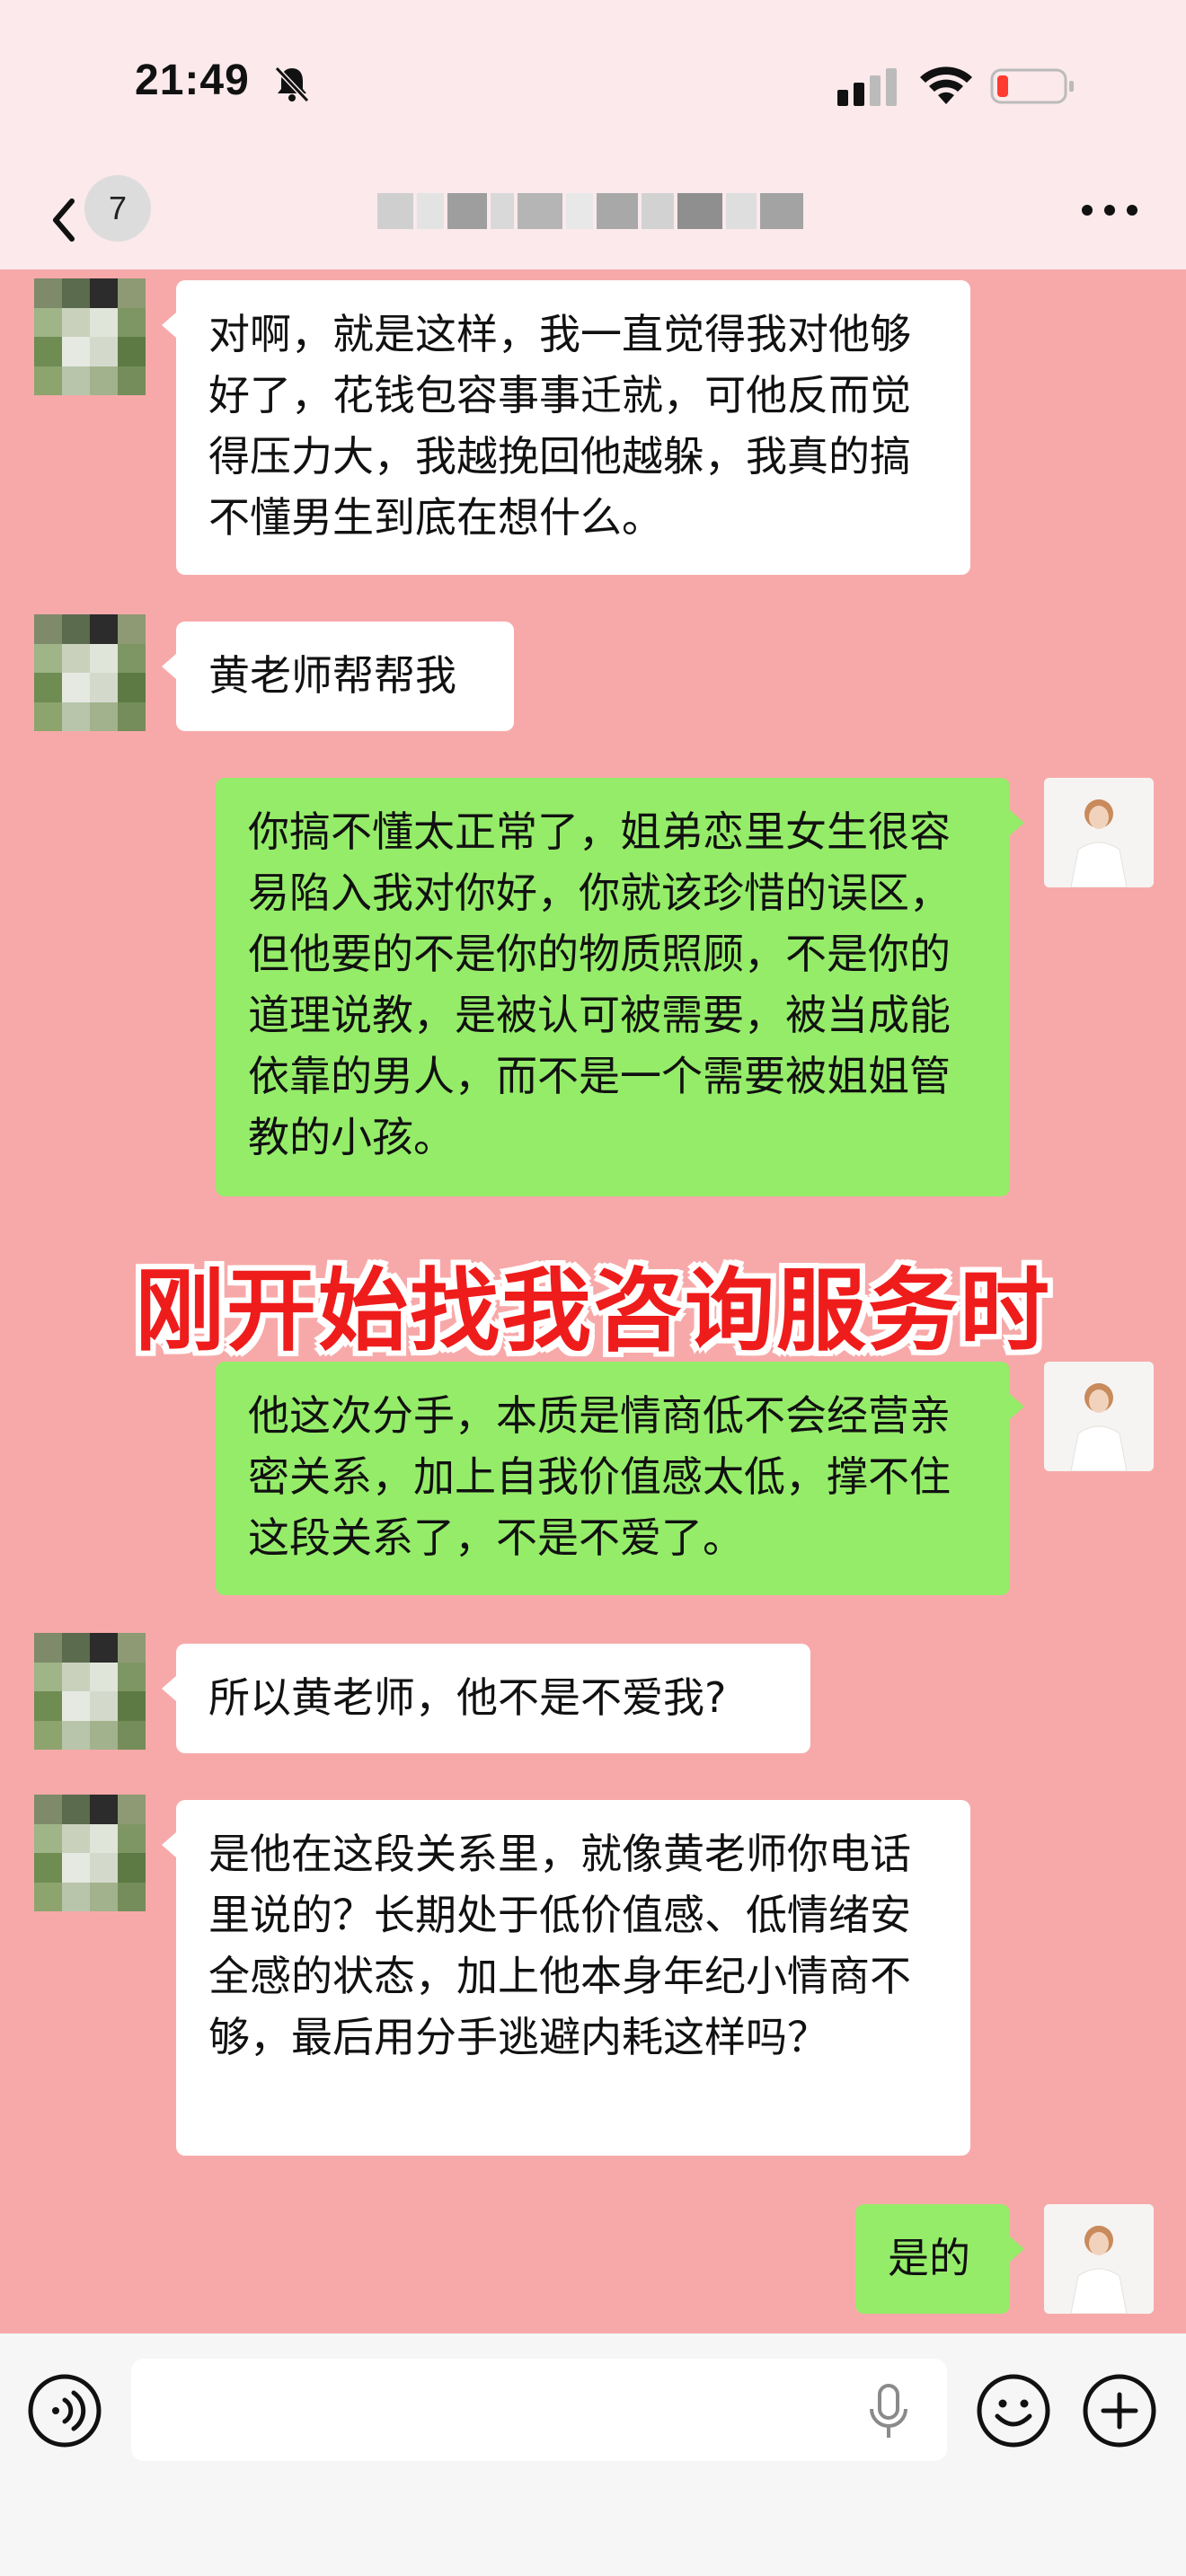 The width and height of the screenshot is (1186, 2576). Describe the element at coordinates (292, 84) in the screenshot. I see `bell-off-icon` at that location.